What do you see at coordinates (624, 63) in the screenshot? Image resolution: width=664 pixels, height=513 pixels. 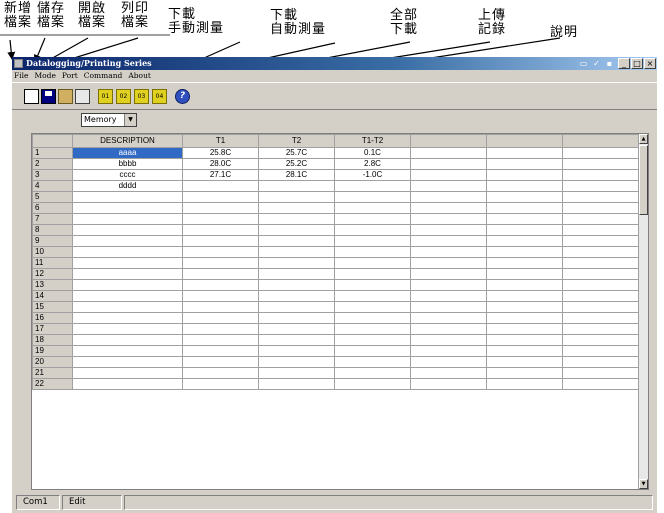 I see `minimize-button: _` at bounding box center [624, 63].